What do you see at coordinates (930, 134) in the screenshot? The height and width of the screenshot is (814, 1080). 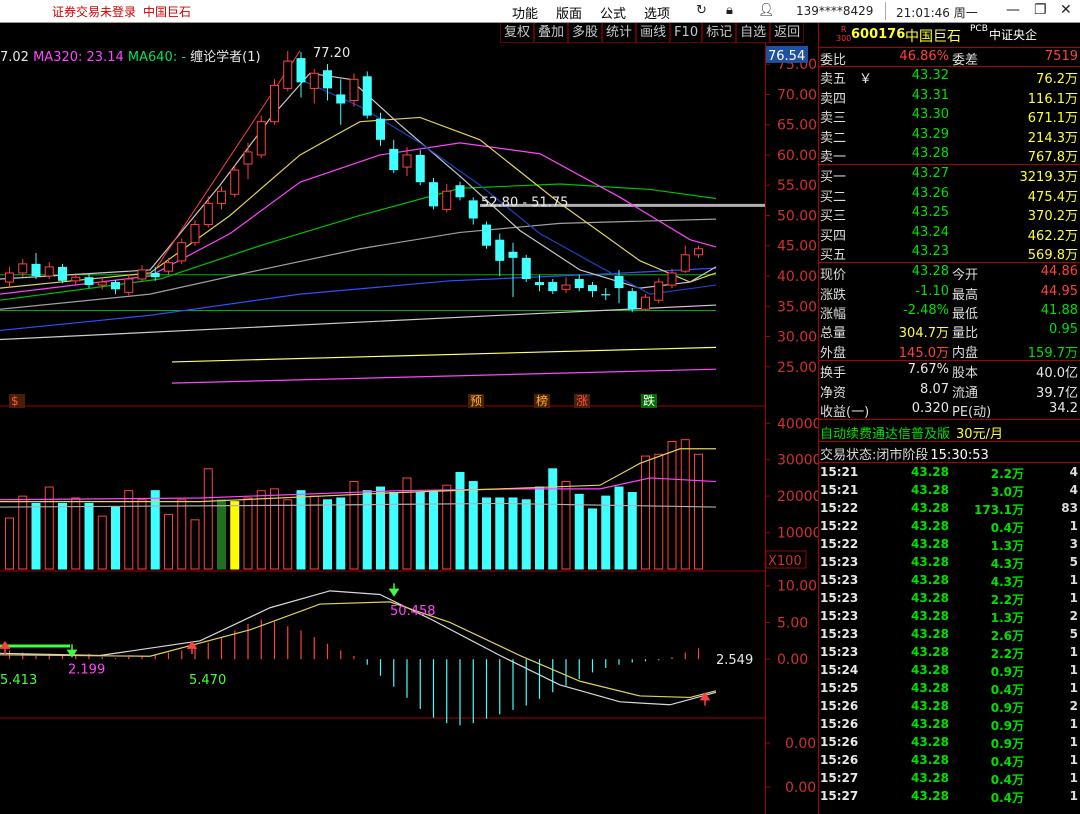 I see `ask-price: 43.29` at bounding box center [930, 134].